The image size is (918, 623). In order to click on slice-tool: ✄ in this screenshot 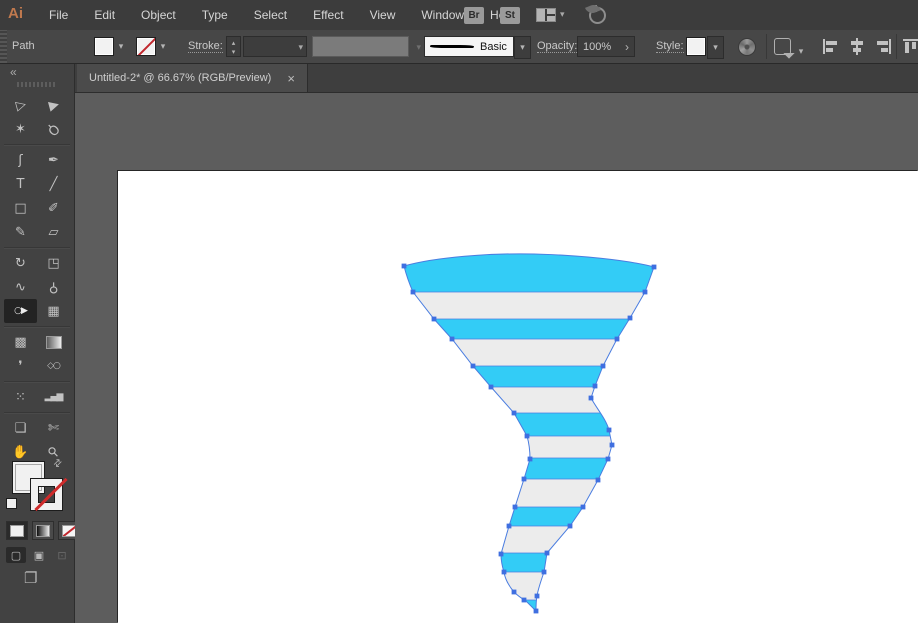, I will do `click(53, 428)`.